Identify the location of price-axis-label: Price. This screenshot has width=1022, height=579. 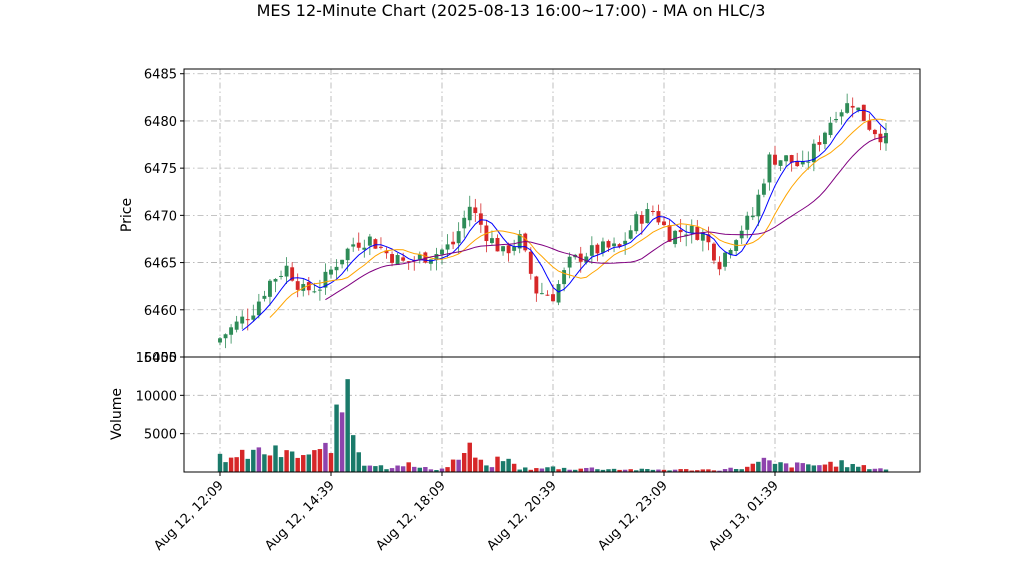
(127, 215).